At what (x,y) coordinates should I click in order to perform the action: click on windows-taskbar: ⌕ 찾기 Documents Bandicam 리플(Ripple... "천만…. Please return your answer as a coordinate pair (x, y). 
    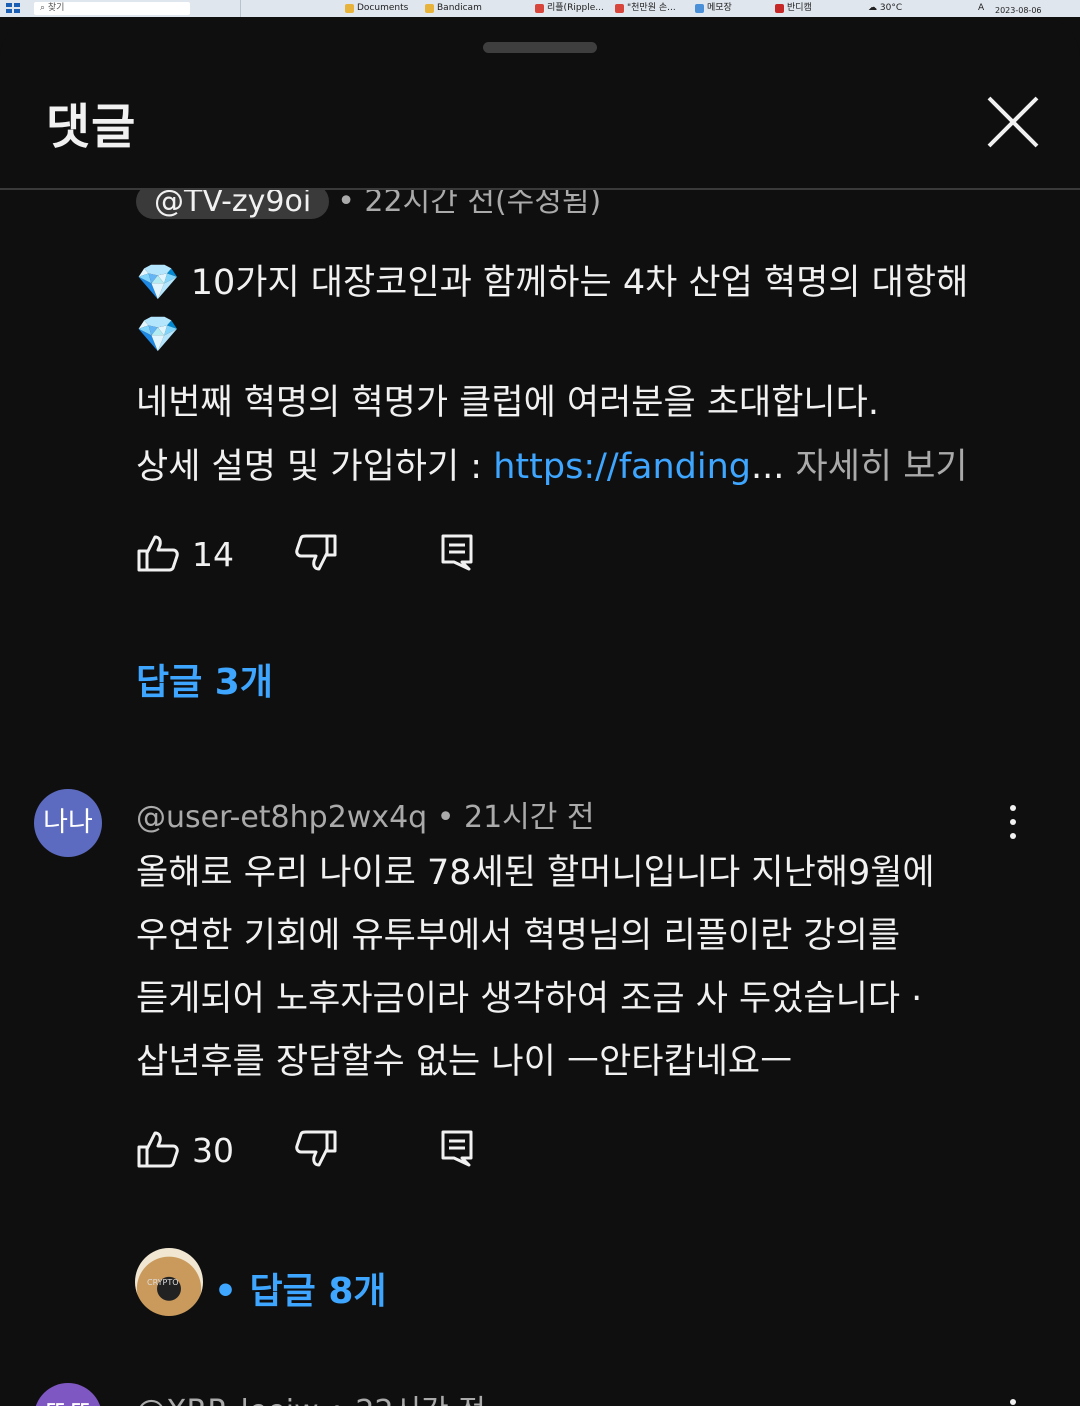
    Looking at the image, I should click on (540, 8).